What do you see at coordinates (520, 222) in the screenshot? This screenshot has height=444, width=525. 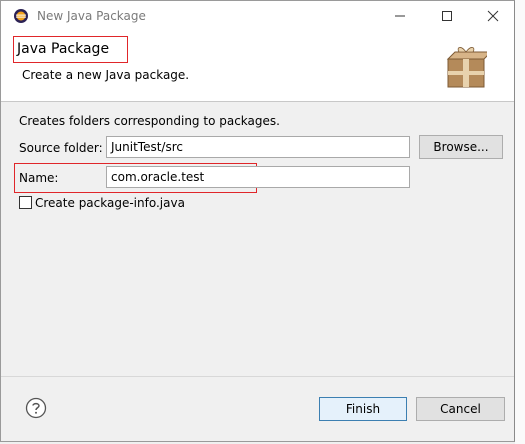 I see `background-window-strip` at bounding box center [520, 222].